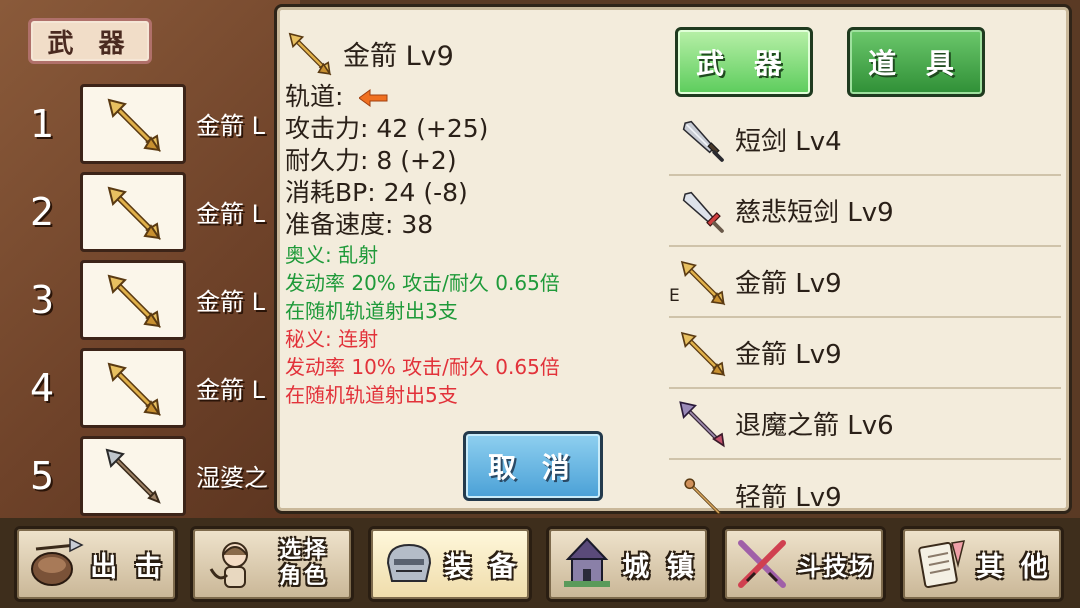 The width and height of the screenshot is (1080, 608). Describe the element at coordinates (371, 311) in the screenshot. I see `ougi-effect: 在随机轨道射出3支` at that location.